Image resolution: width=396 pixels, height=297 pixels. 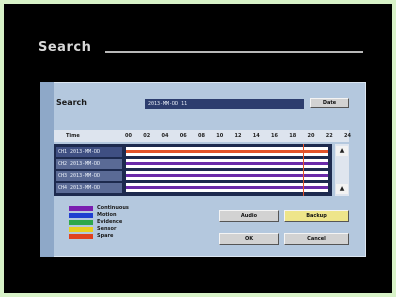 I want to click on scroll-down-arrow-icon: ▲, so click(x=342, y=189).